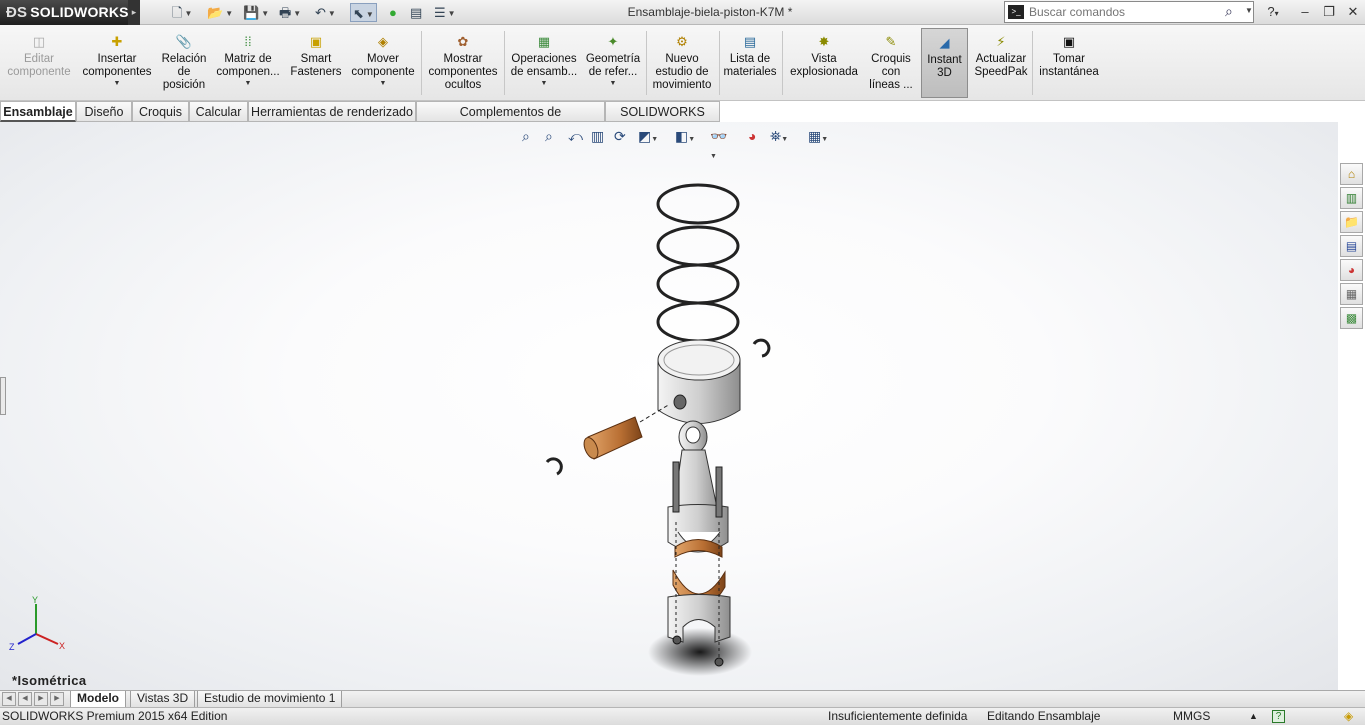  What do you see at coordinates (1253, 716) in the screenshot?
I see `chevron-up-icon: ▲` at bounding box center [1253, 716].